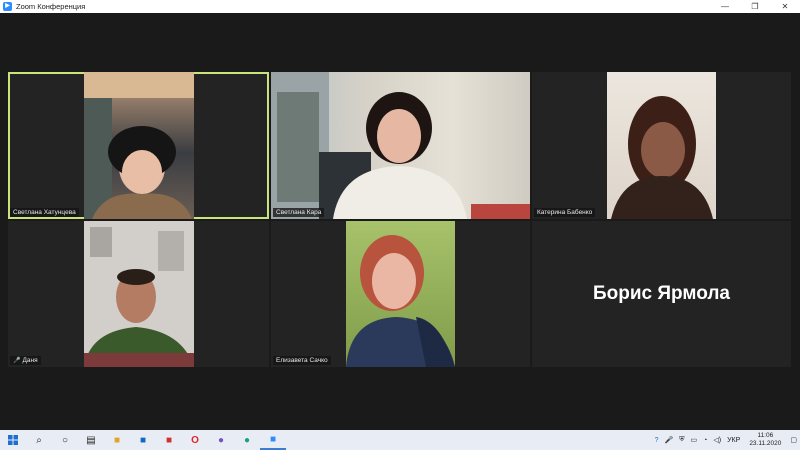  Describe the element at coordinates (13, 440) in the screenshot. I see `windows-start-icon` at that location.